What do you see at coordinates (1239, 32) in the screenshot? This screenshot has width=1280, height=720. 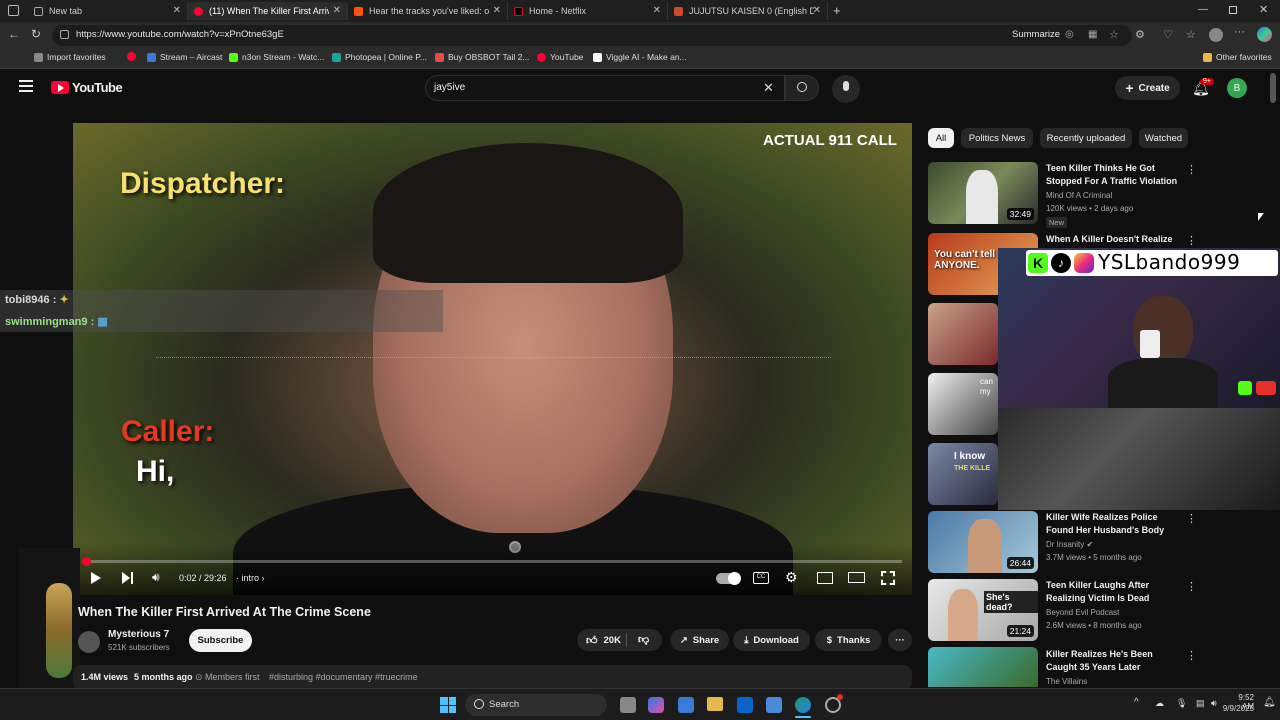 I see `more-menu-icon: ···` at bounding box center [1239, 32].